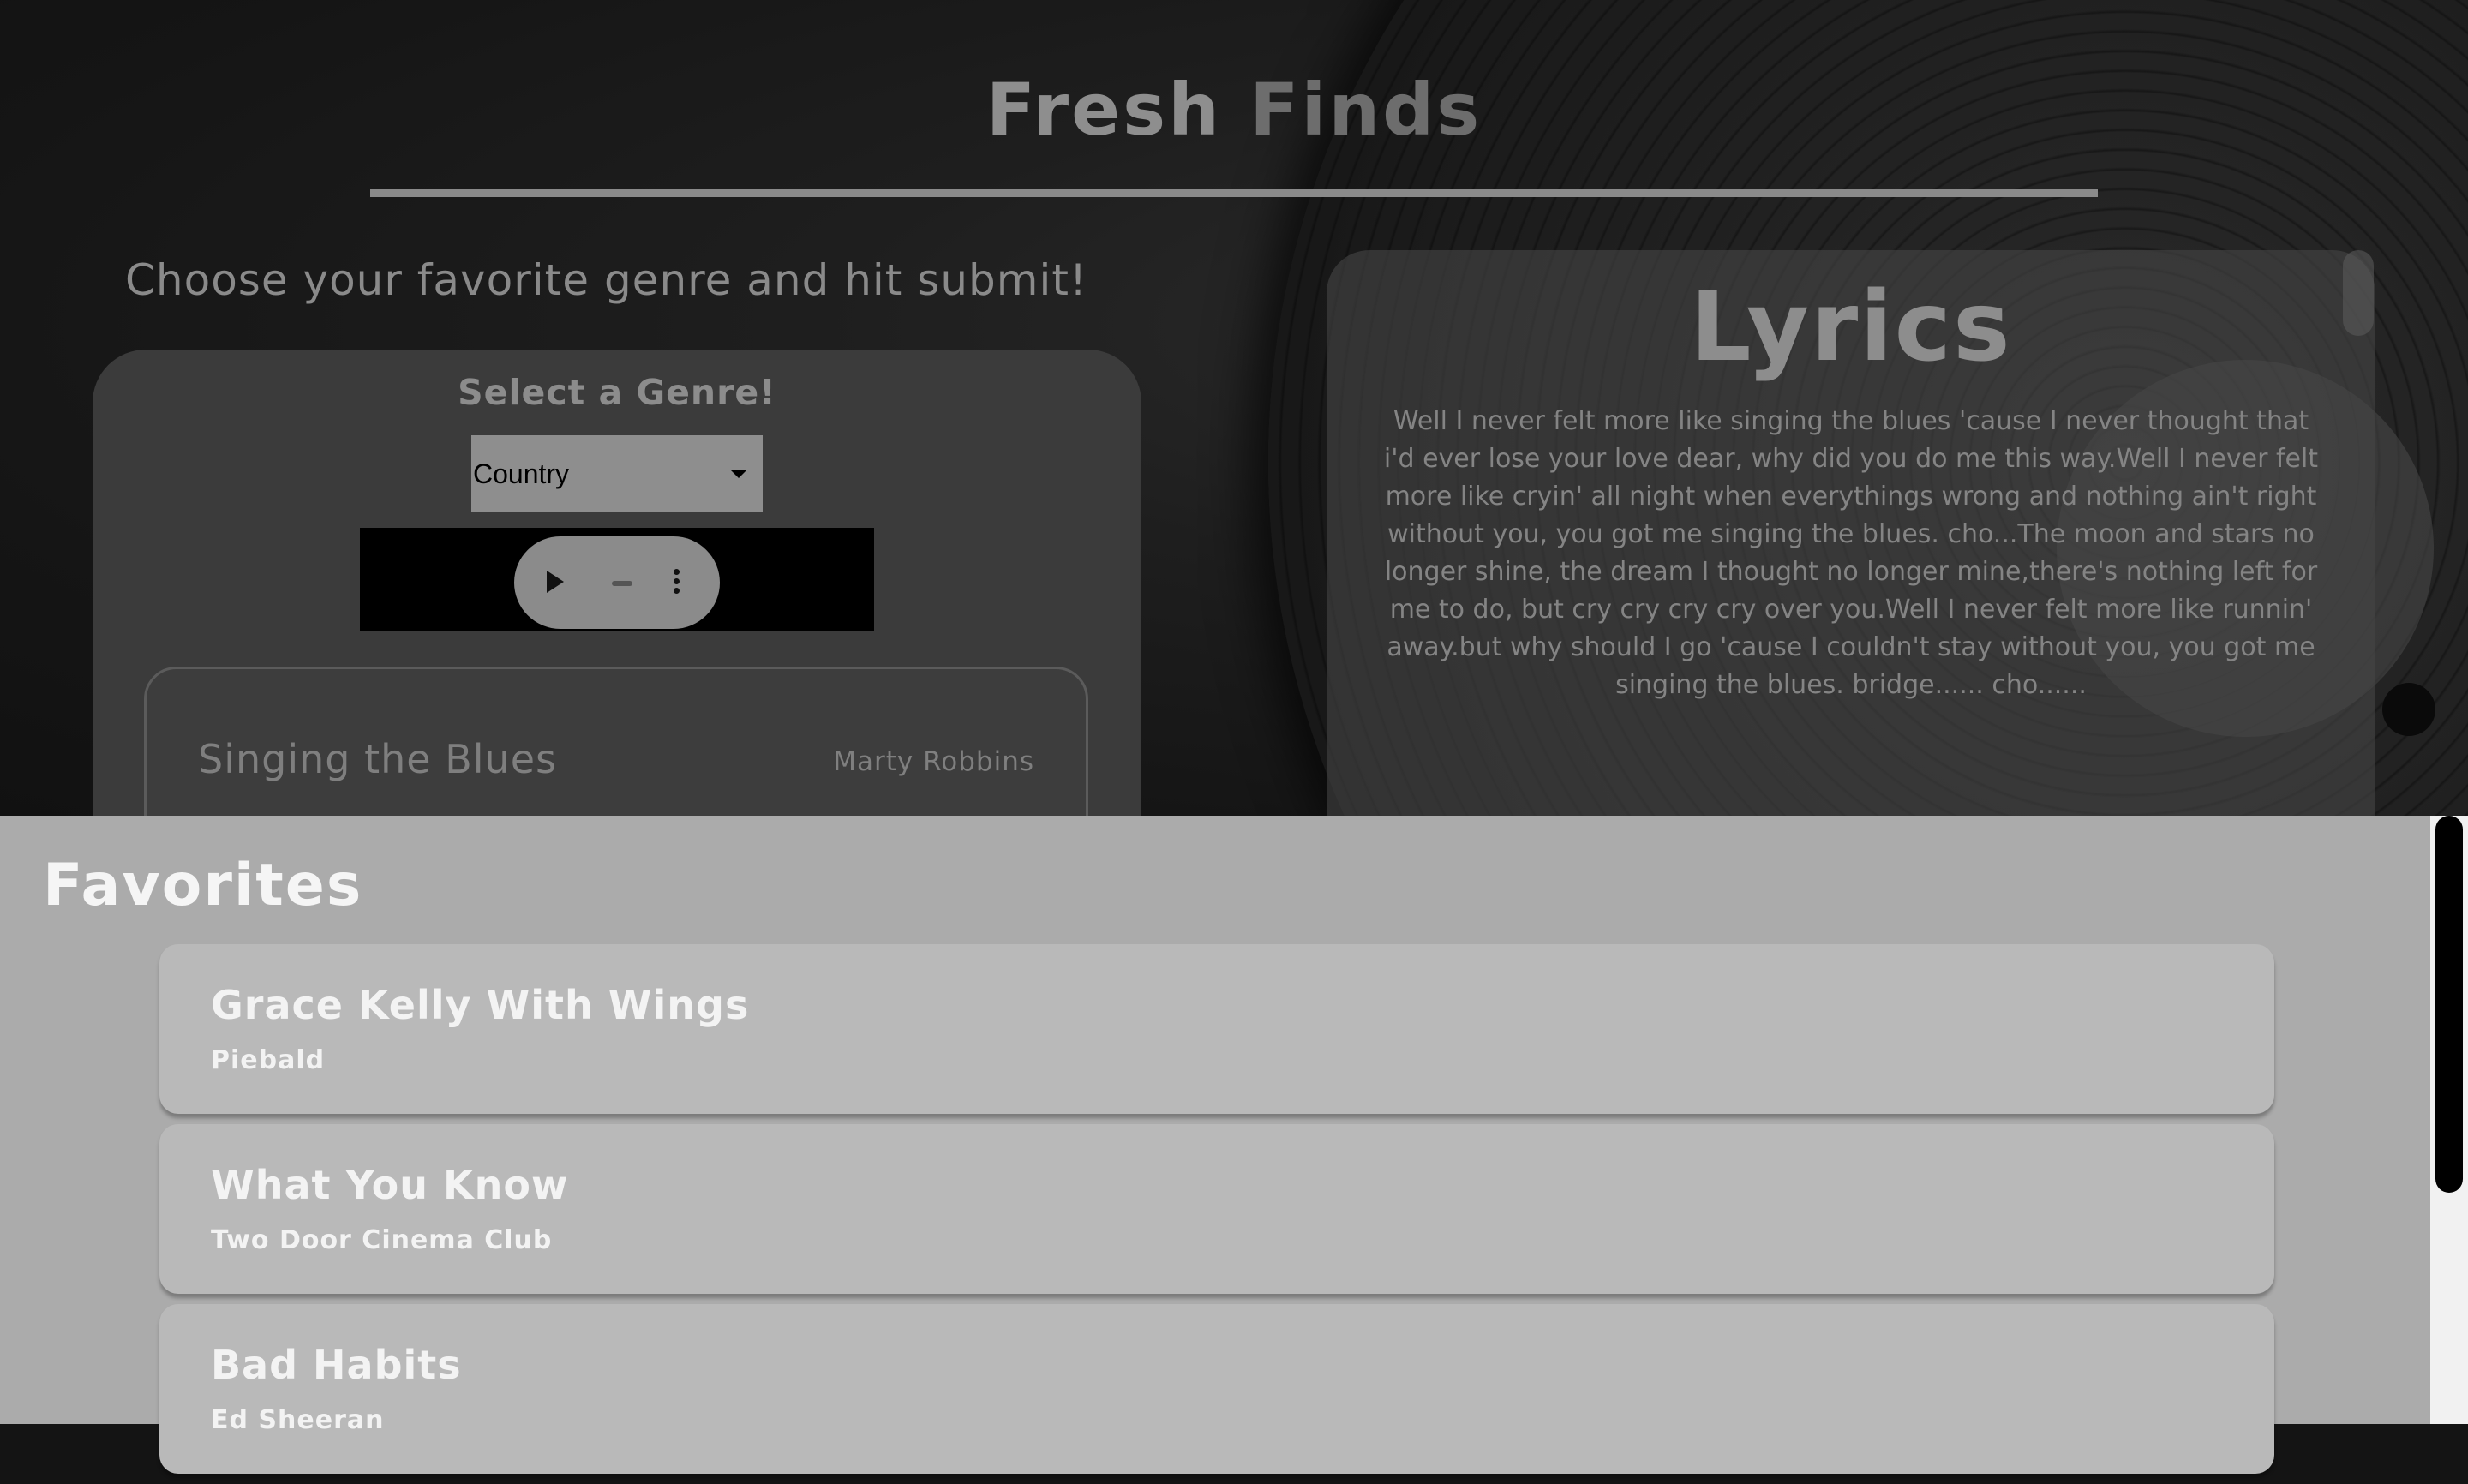 The width and height of the screenshot is (2468, 1484). I want to click on site-title: Fresh Finds, so click(1234, 110).